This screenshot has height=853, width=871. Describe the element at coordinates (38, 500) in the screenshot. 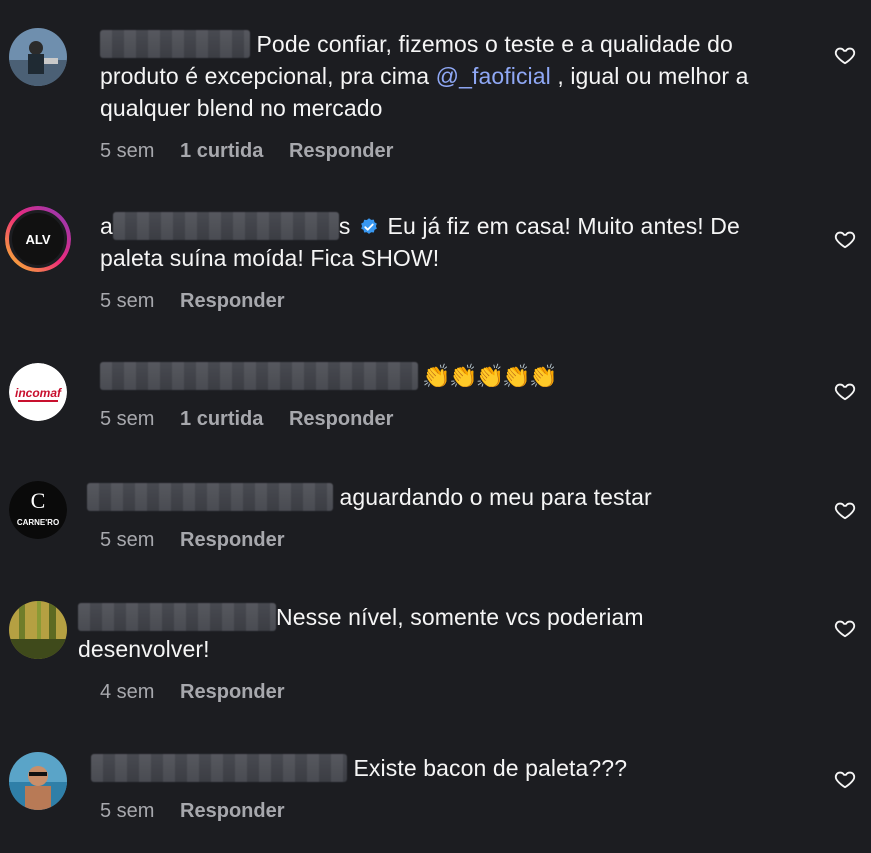

I see `svg-text: C` at that location.